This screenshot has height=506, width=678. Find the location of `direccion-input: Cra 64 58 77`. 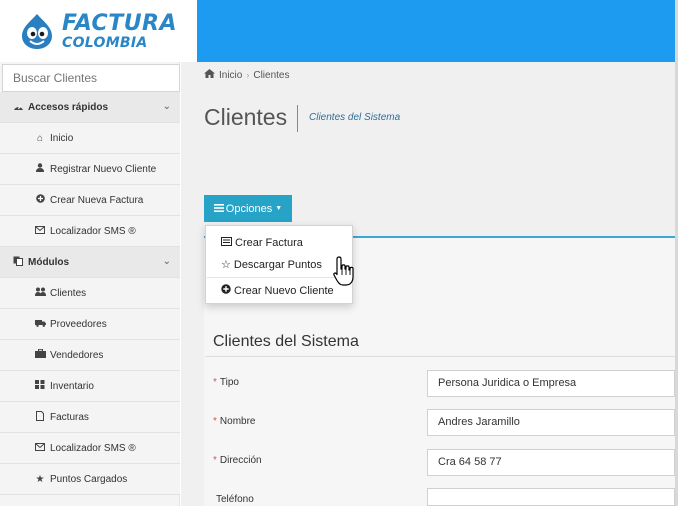

direccion-input: Cra 64 58 77 is located at coordinates (551, 462).